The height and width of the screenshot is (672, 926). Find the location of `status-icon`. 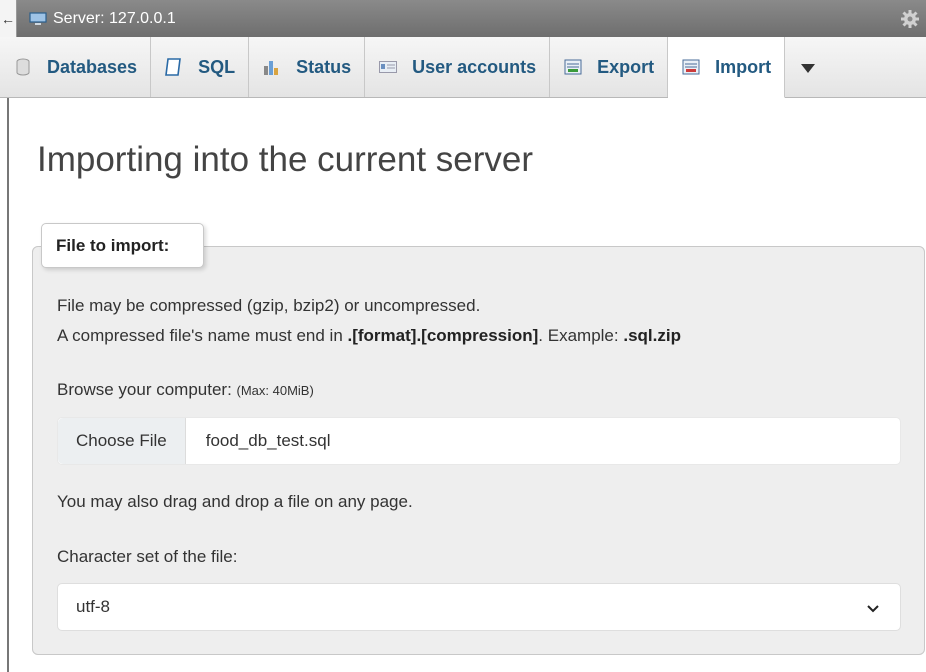

status-icon is located at coordinates (272, 67).